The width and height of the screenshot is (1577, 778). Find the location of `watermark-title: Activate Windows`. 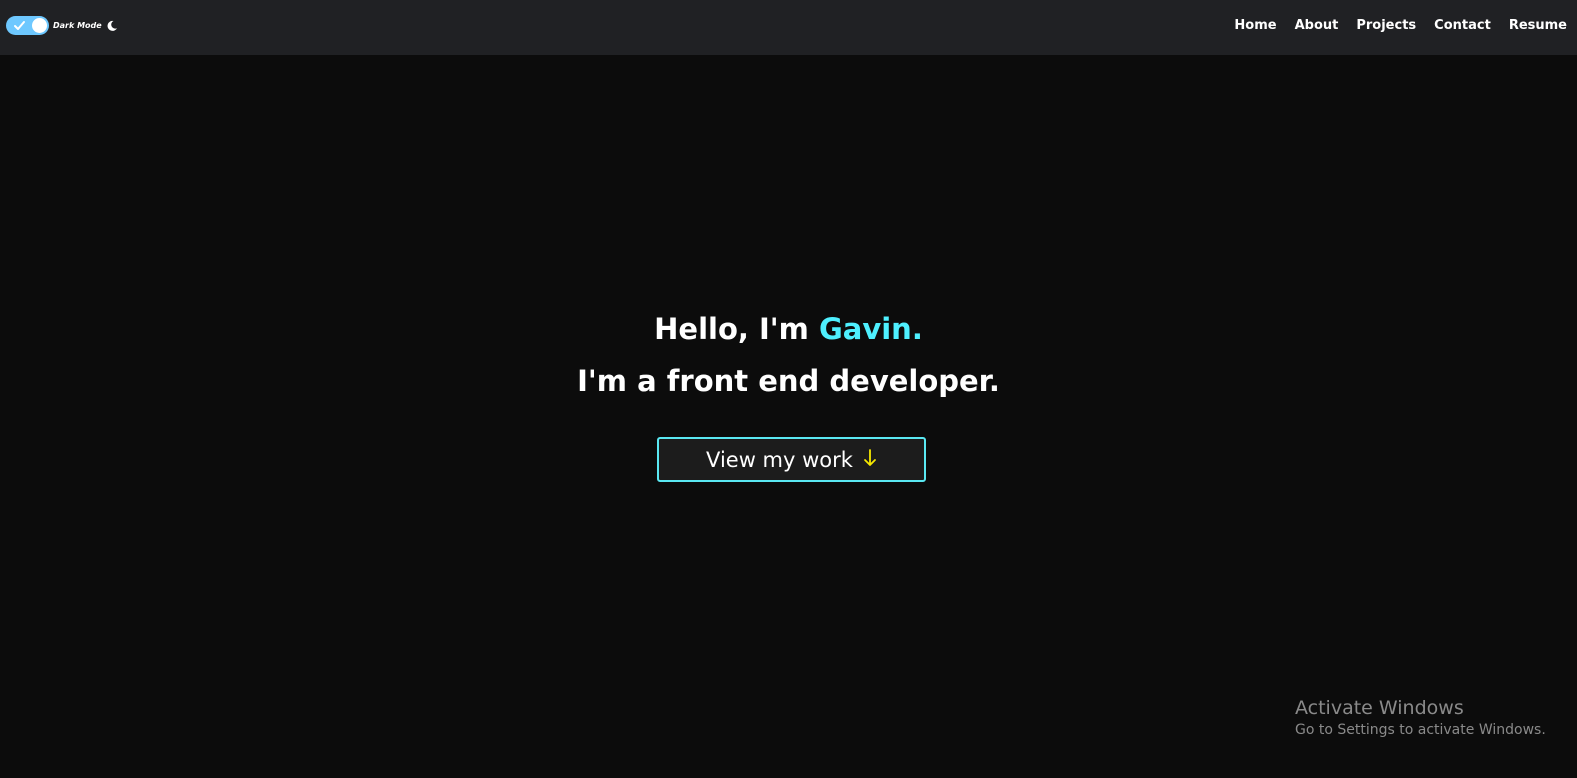

watermark-title: Activate Windows is located at coordinates (1379, 708).